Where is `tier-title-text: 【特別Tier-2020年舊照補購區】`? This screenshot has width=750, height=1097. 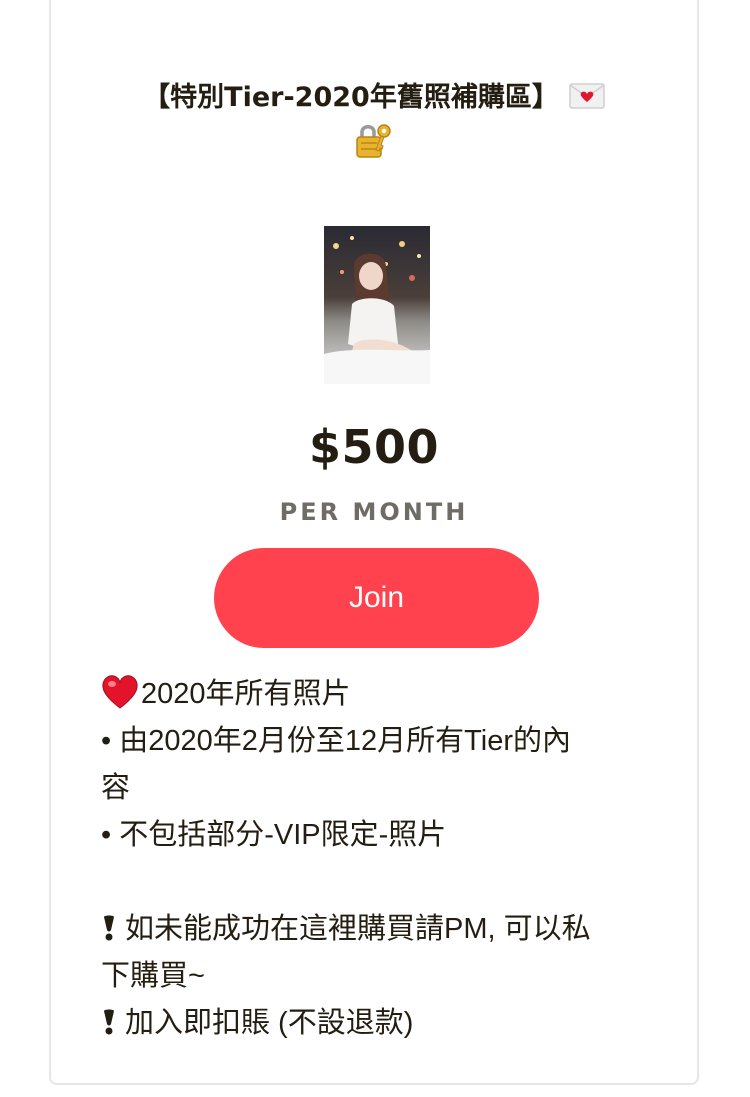
tier-title-text: 【特別Tier-2020年舊照補購區】 is located at coordinates (351, 97).